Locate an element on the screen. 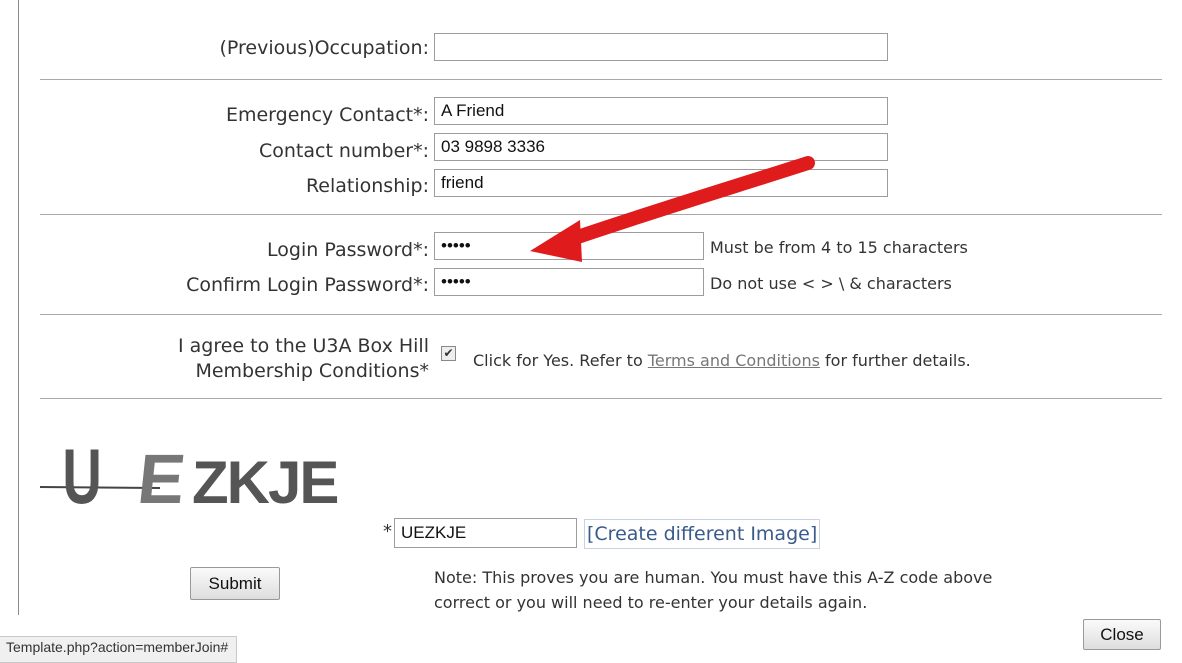 Image resolution: width=1182 pixels, height=663 pixels. captcha-image: U E ZKJE is located at coordinates (189, 476).